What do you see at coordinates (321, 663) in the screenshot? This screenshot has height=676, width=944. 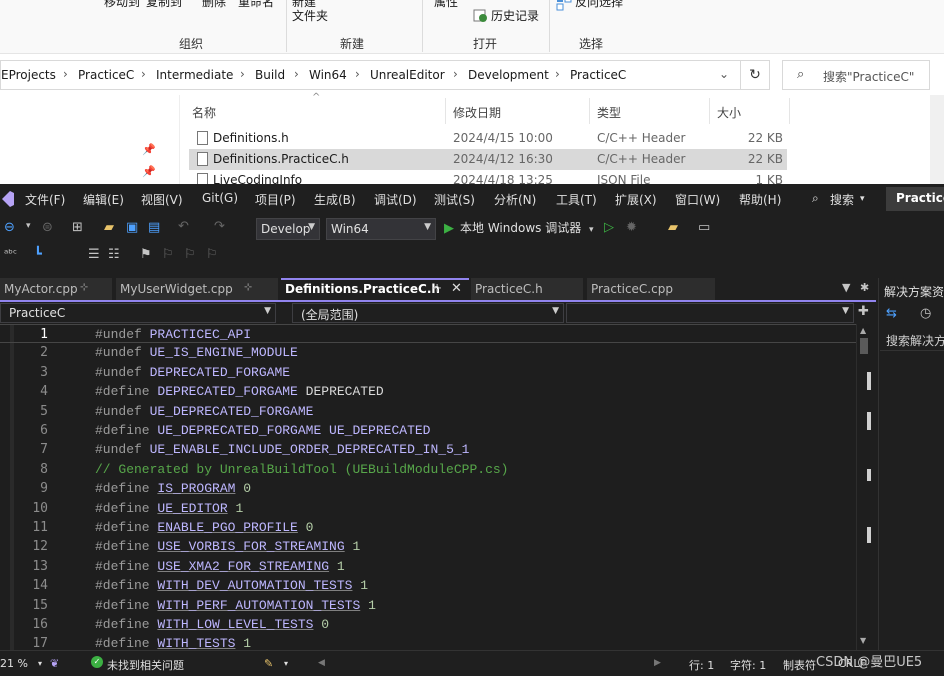 I see `scroll-left-icon: ◀` at bounding box center [321, 663].